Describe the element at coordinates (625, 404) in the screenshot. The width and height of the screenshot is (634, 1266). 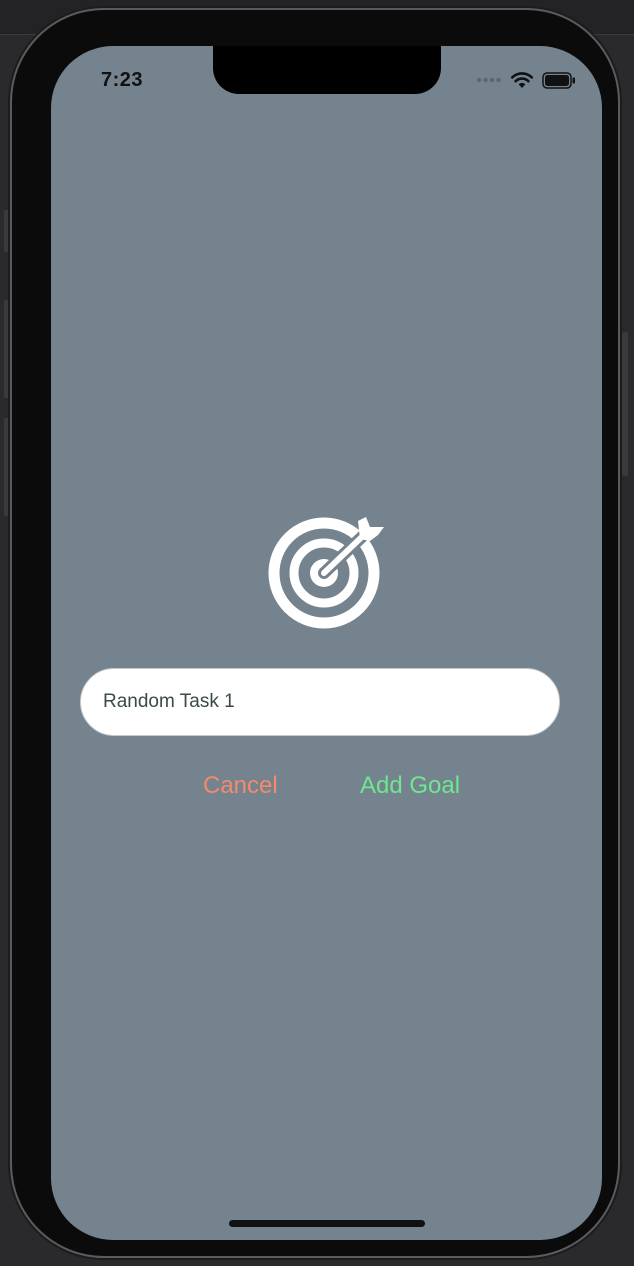
I see `power-button` at that location.